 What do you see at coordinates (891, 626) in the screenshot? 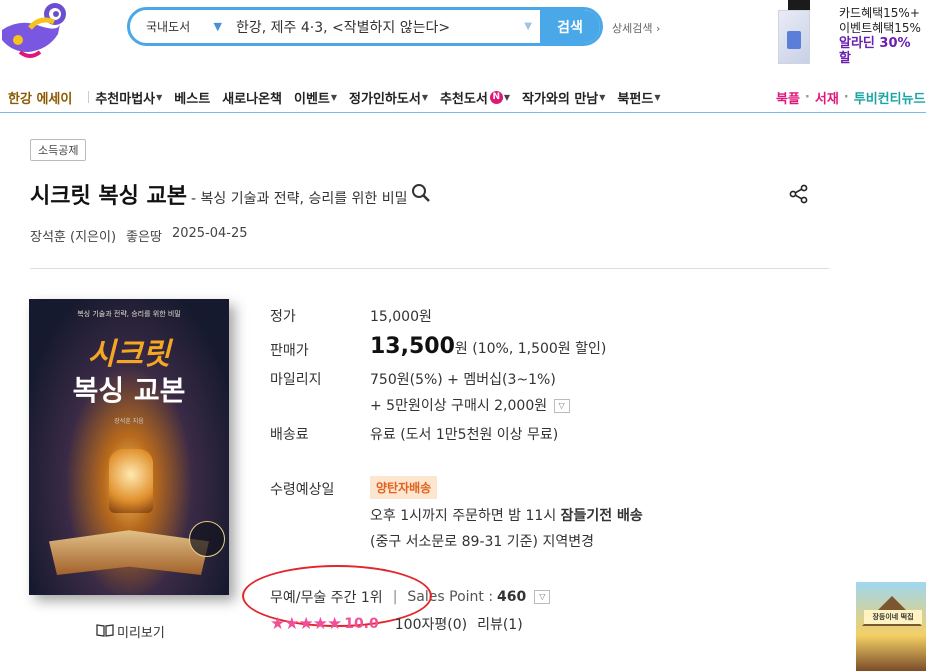
I see `side-ad-banner: 장등이네 떡집` at bounding box center [891, 626].